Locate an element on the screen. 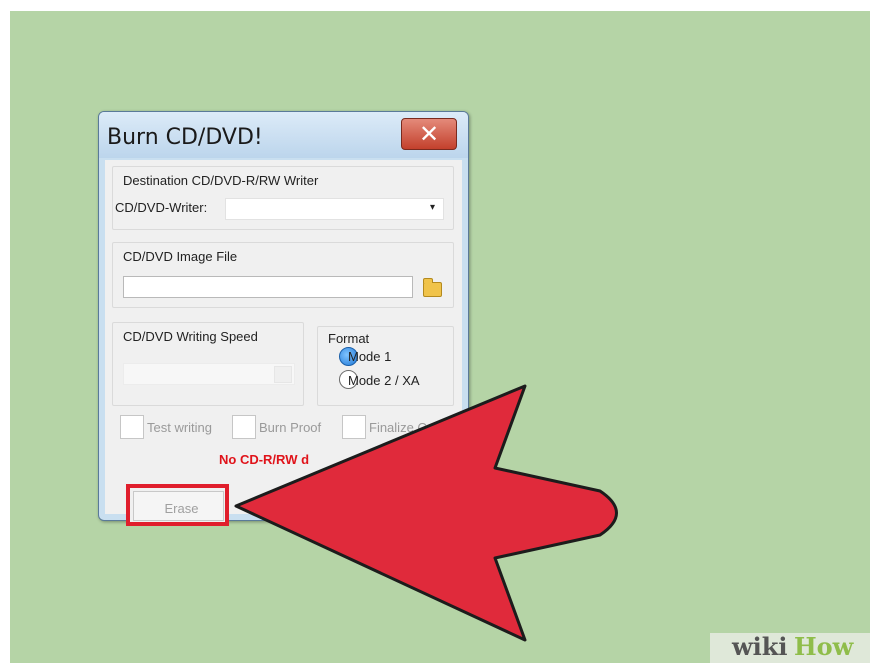  watermark-wiki: wiki is located at coordinates (760, 646).